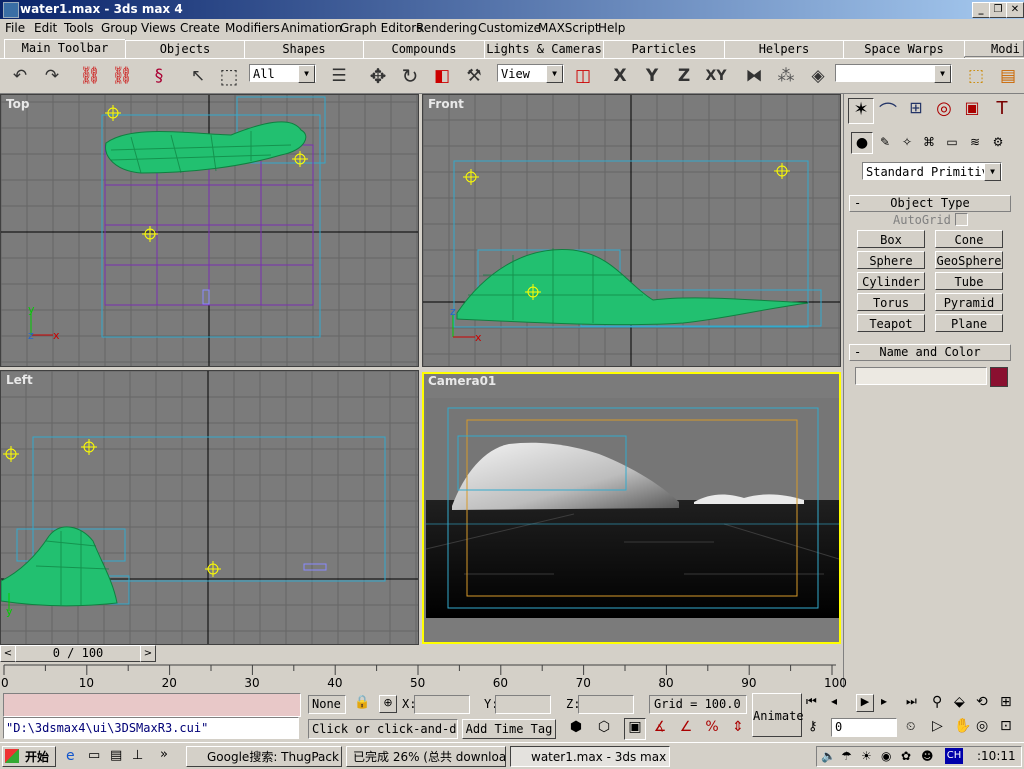 This screenshot has height=769, width=1024. What do you see at coordinates (994, 48) in the screenshot?
I see `tab-modifiers: Modi` at bounding box center [994, 48].